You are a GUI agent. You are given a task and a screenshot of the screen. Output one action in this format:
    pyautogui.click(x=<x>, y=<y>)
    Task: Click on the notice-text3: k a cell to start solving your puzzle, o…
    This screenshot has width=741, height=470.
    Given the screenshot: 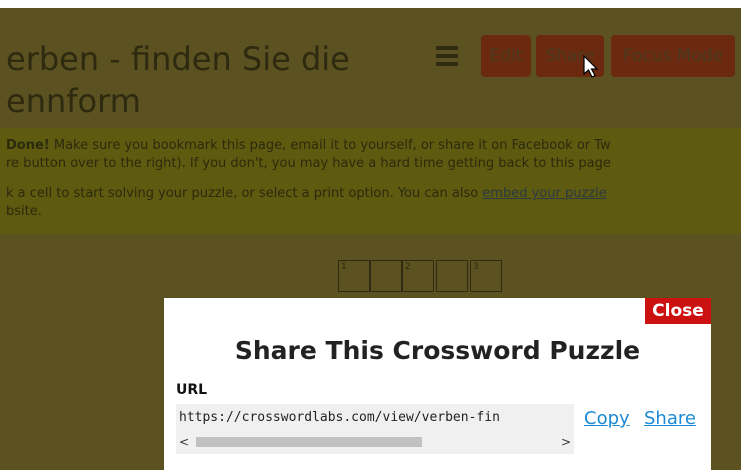 What is the action you would take?
    pyautogui.click(x=244, y=193)
    